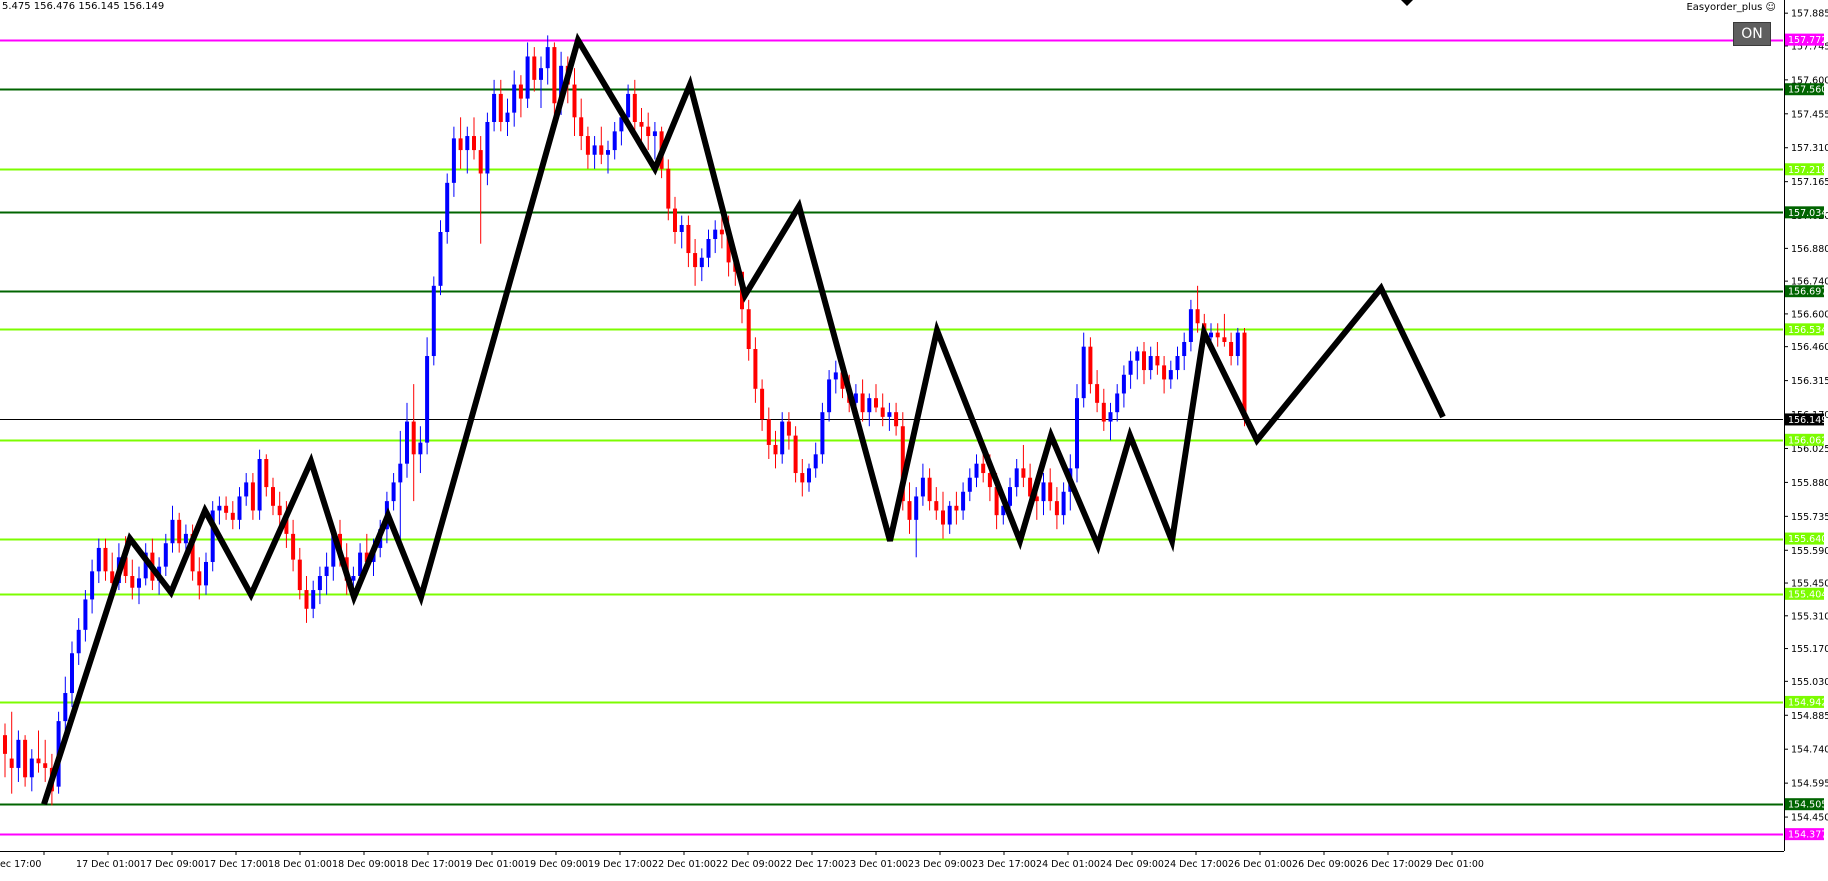 Image resolution: width=1828 pixels, height=881 pixels. What do you see at coordinates (1809, 517) in the screenshot?
I see `price-tick-label: 155.735` at bounding box center [1809, 517].